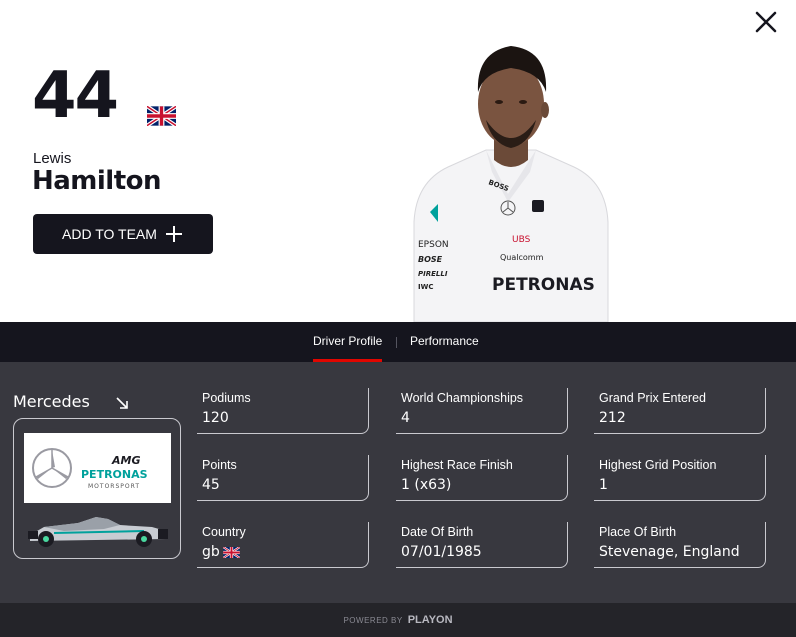  Describe the element at coordinates (373, 620) in the screenshot. I see `powered-by-text: POWERED BY` at that location.